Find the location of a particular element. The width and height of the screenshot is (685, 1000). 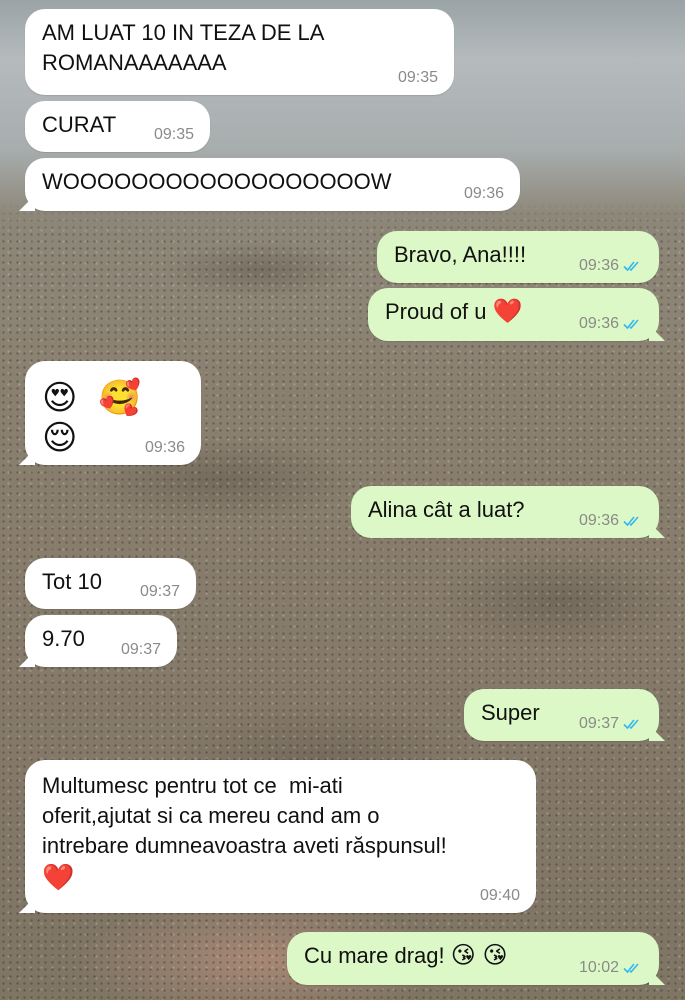

message-text: Cu mare drag! is located at coordinates (374, 955).